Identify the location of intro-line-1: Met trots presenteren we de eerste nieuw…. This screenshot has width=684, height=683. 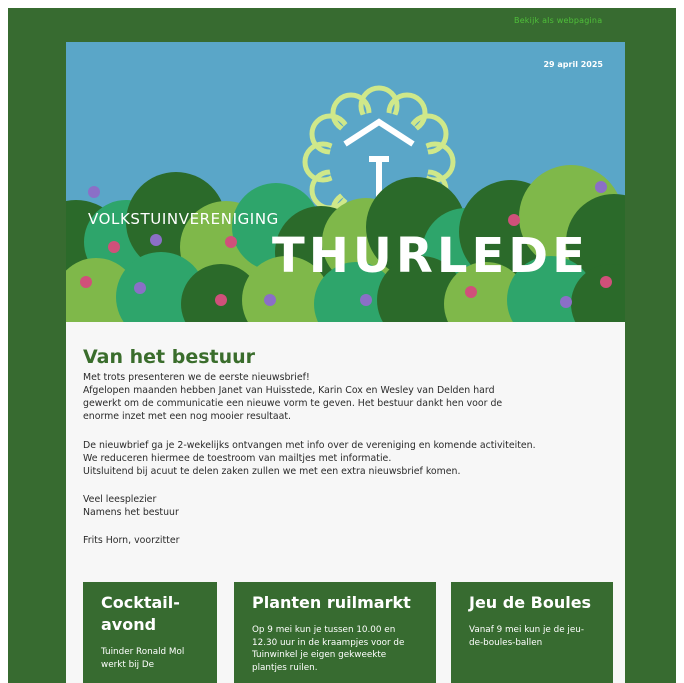
(196, 377).